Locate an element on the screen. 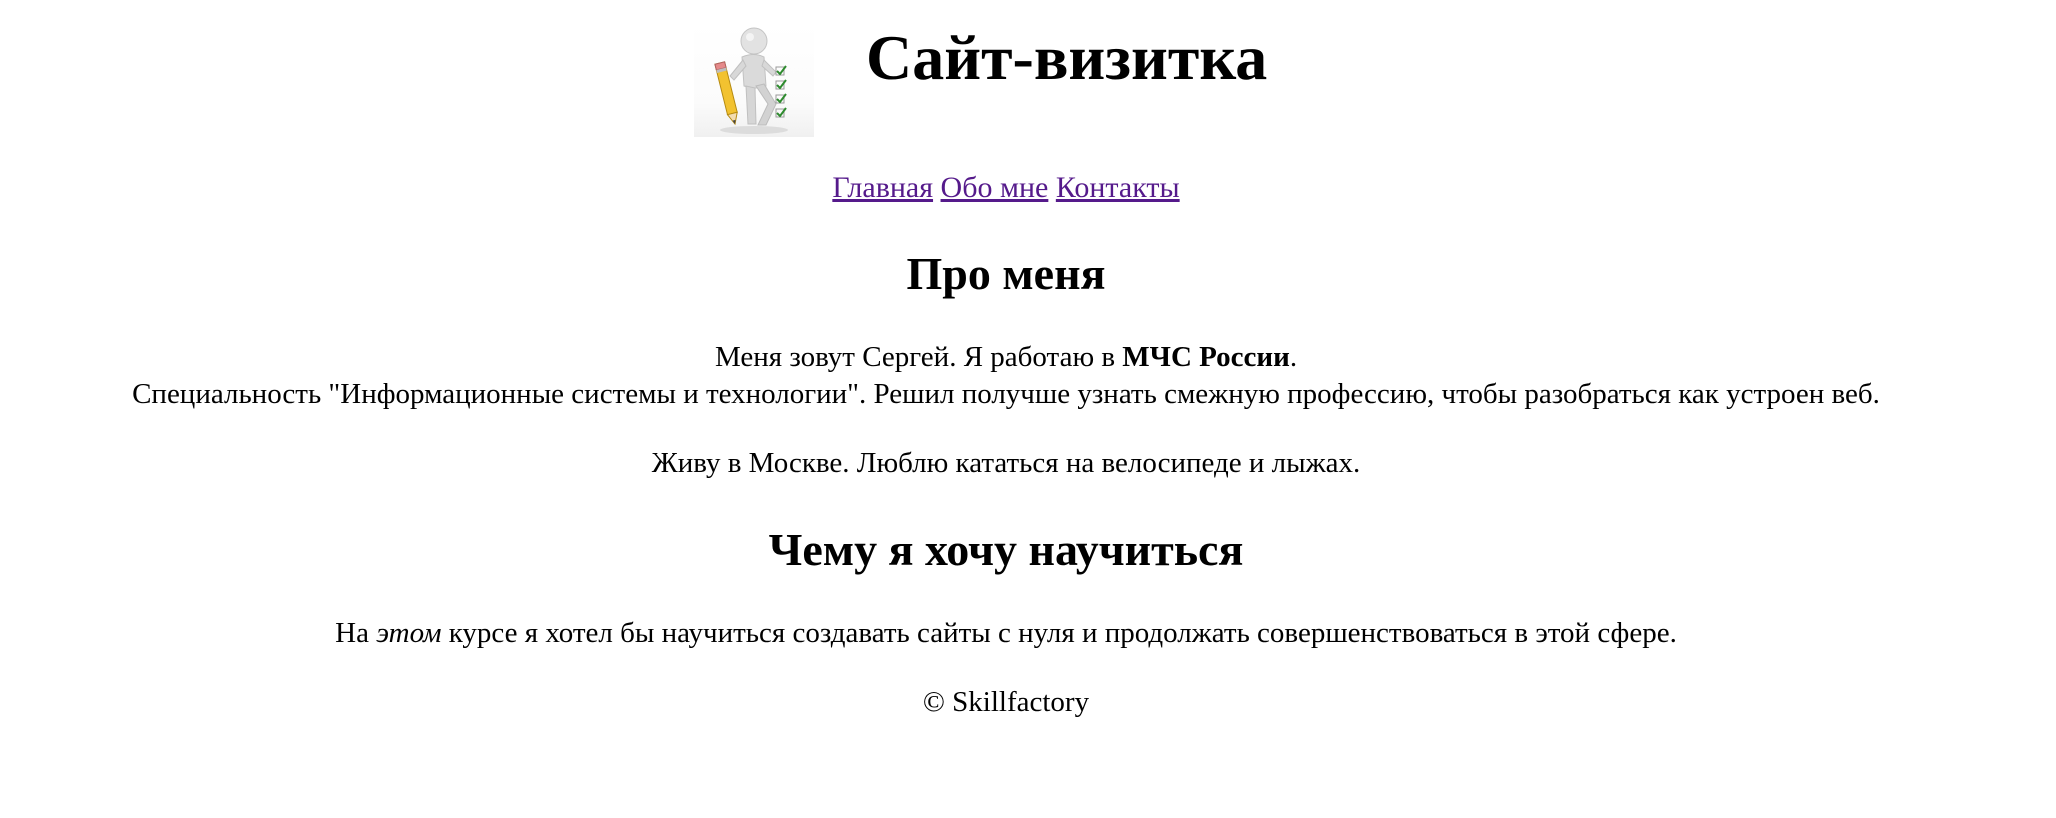 The width and height of the screenshot is (2056, 818). learn-heading: Чему я хочу научиться is located at coordinates (1006, 550).